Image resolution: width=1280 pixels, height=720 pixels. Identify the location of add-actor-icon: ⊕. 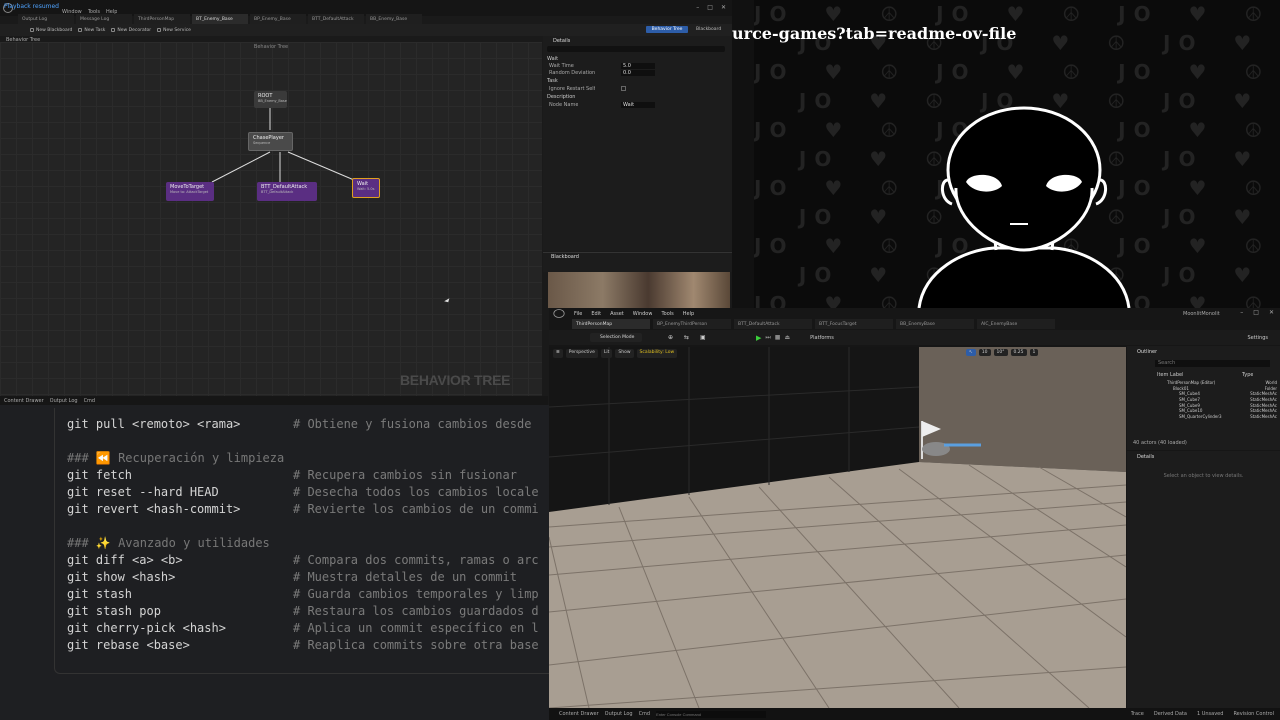
(673, 338).